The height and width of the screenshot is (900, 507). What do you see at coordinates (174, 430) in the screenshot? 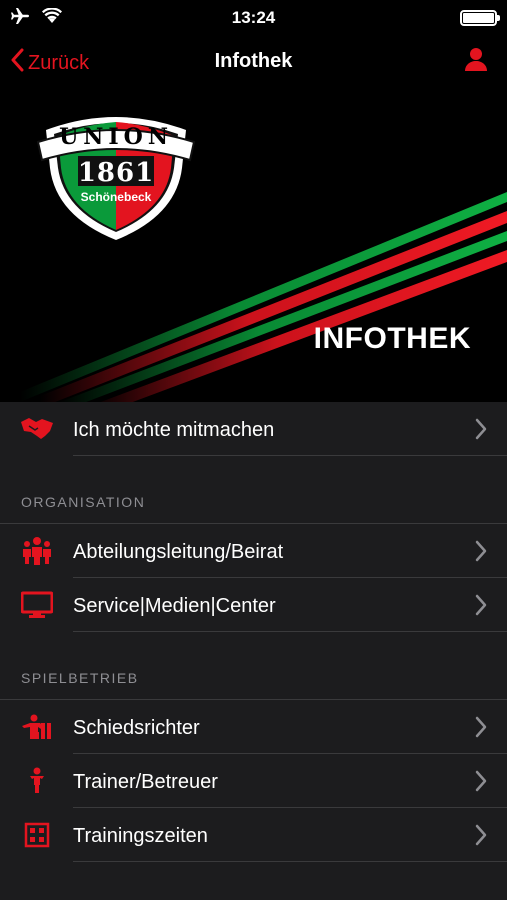
I see `list-item-label: Ich möchte mitmachen` at bounding box center [174, 430].